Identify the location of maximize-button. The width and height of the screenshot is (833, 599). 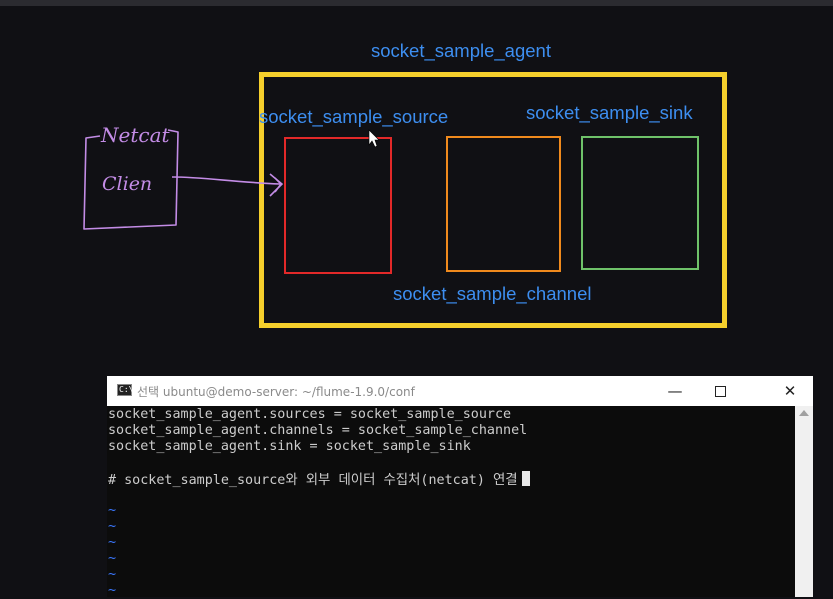
(720, 391).